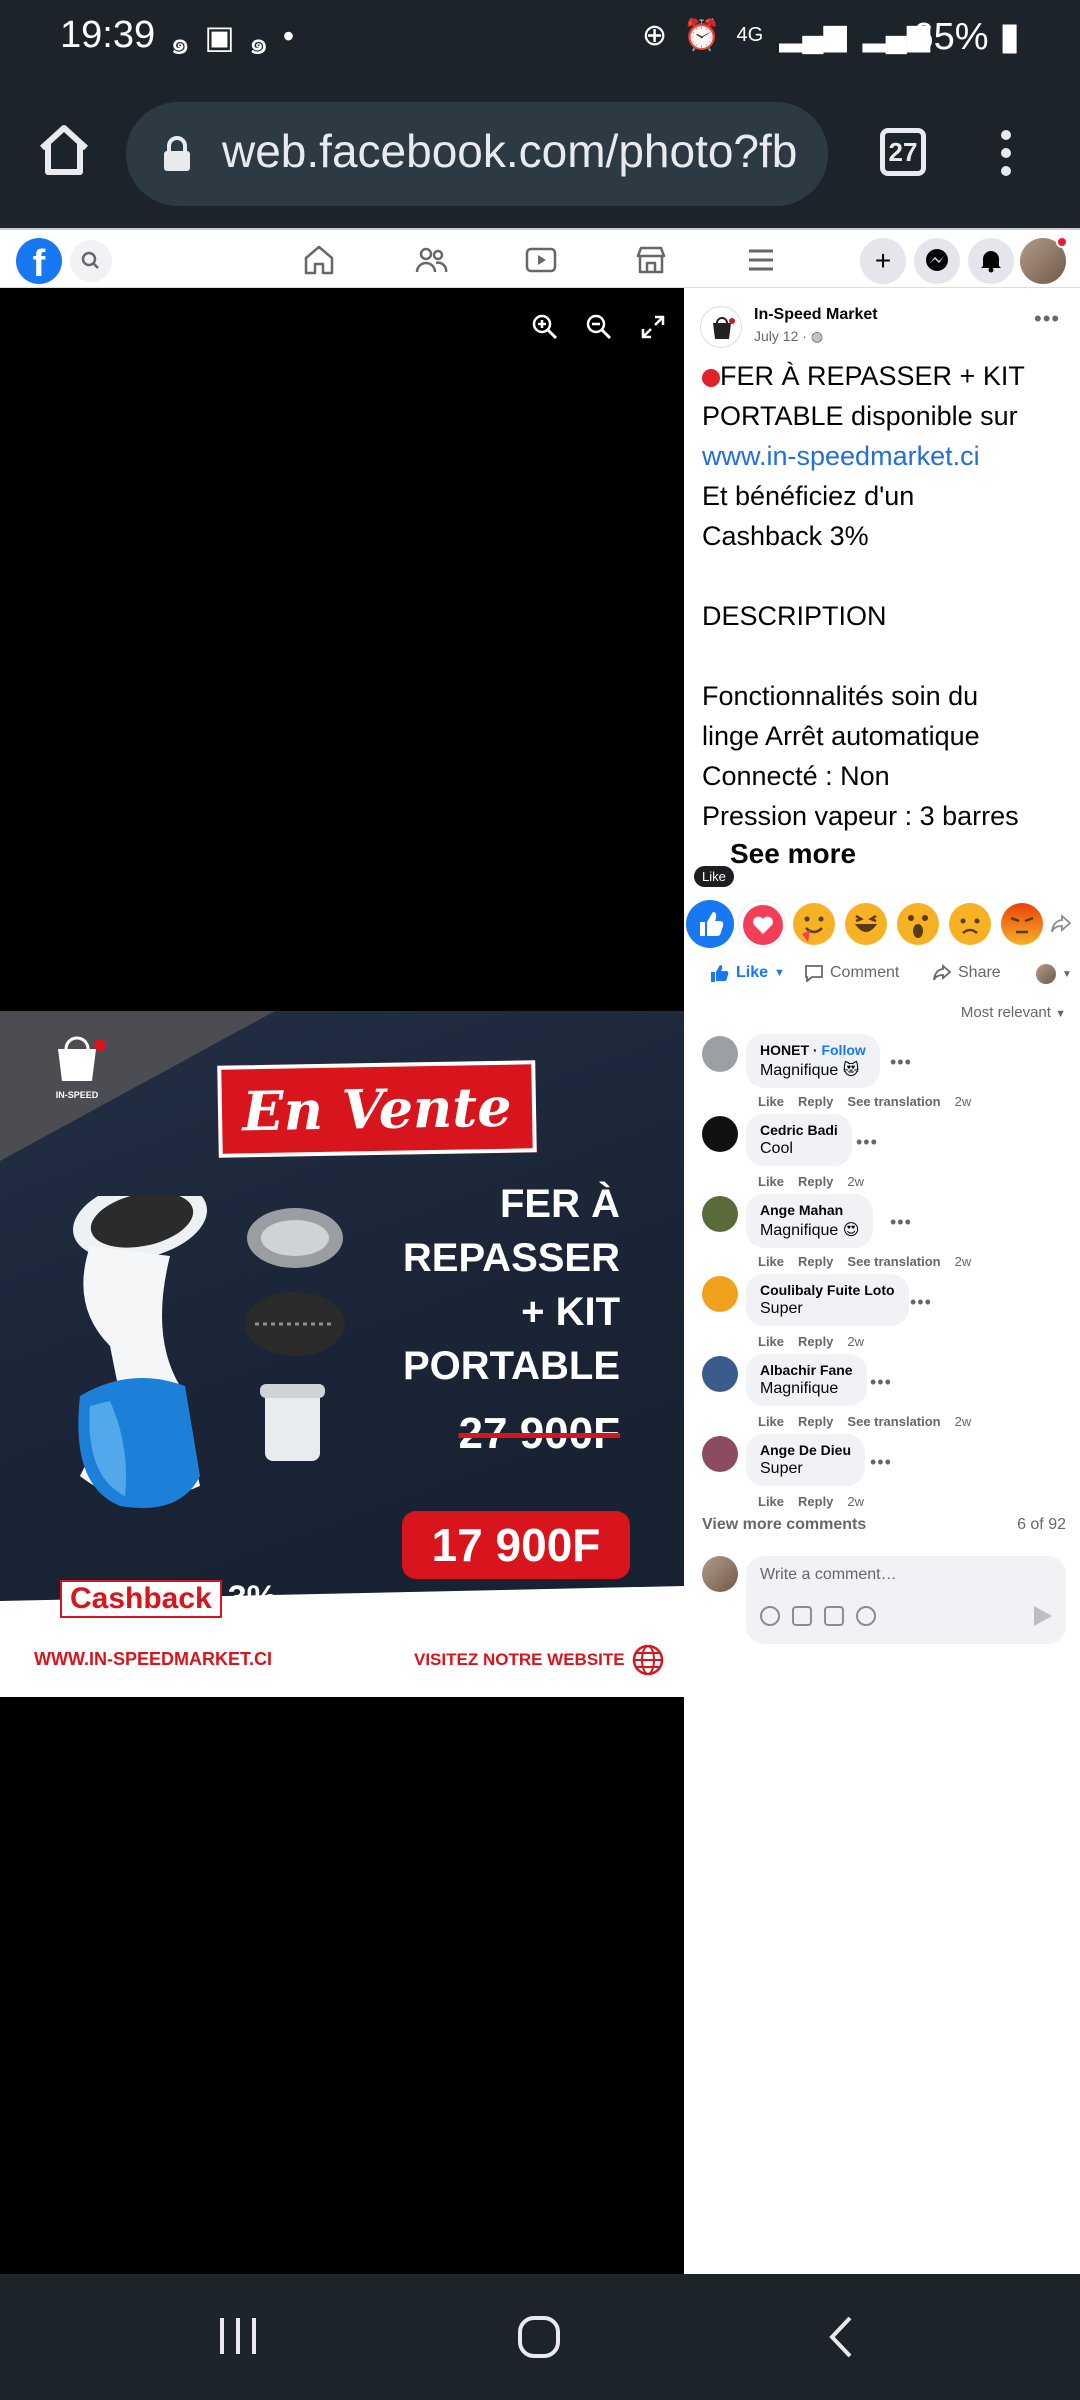  Describe the element at coordinates (1043, 1616) in the screenshot. I see `send-icon` at that location.